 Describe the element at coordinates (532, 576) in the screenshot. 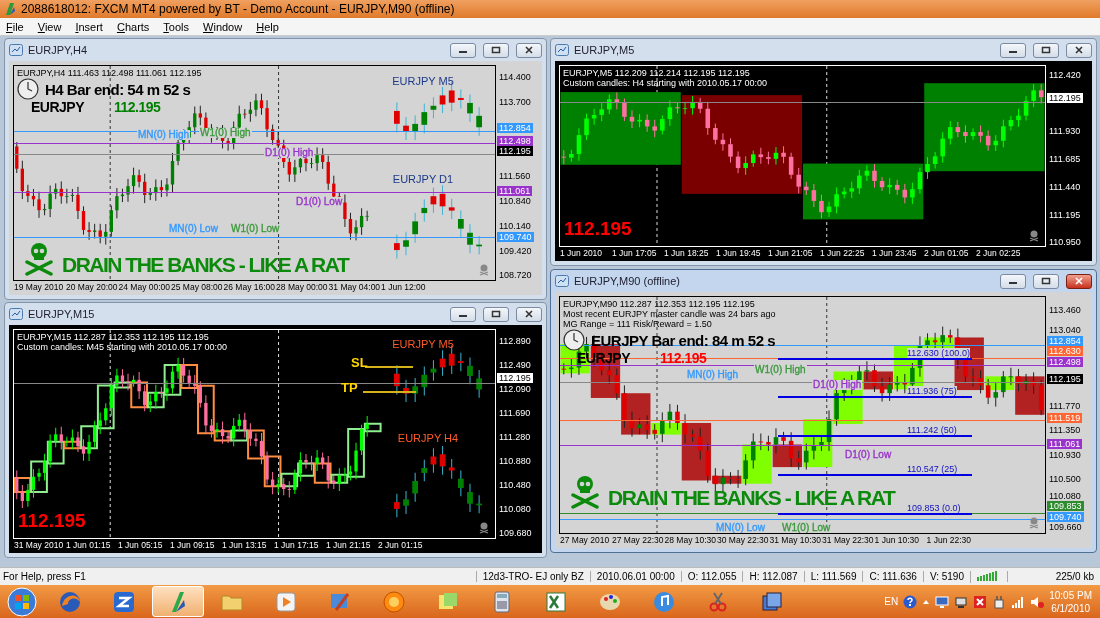

I see `status-field: 12d3-TRO- EJ only BZ` at that location.